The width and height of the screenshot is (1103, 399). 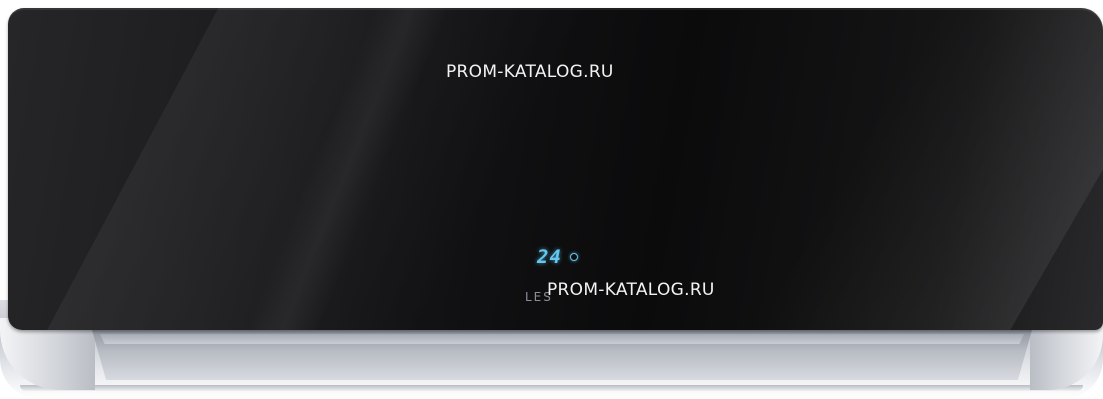 What do you see at coordinates (530, 72) in the screenshot?
I see `watermark-top: PROM-KATALOG.RU` at bounding box center [530, 72].